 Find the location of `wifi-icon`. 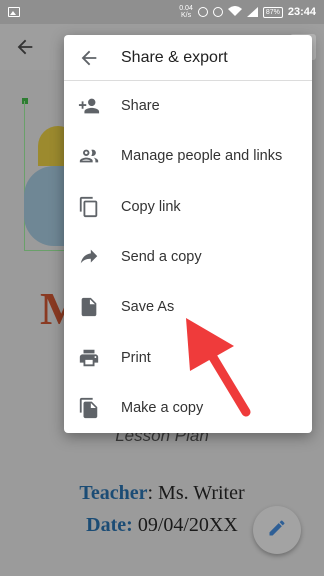

wifi-icon is located at coordinates (234, 12).